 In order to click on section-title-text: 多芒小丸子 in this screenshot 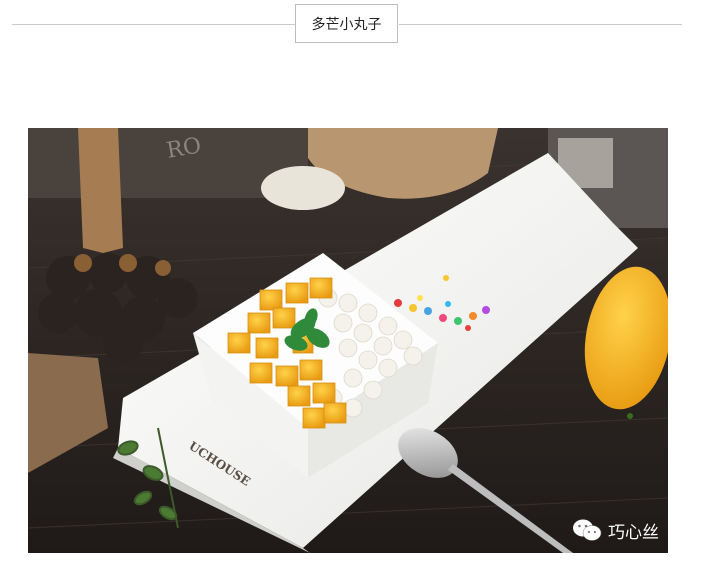, I will do `click(346, 24)`.